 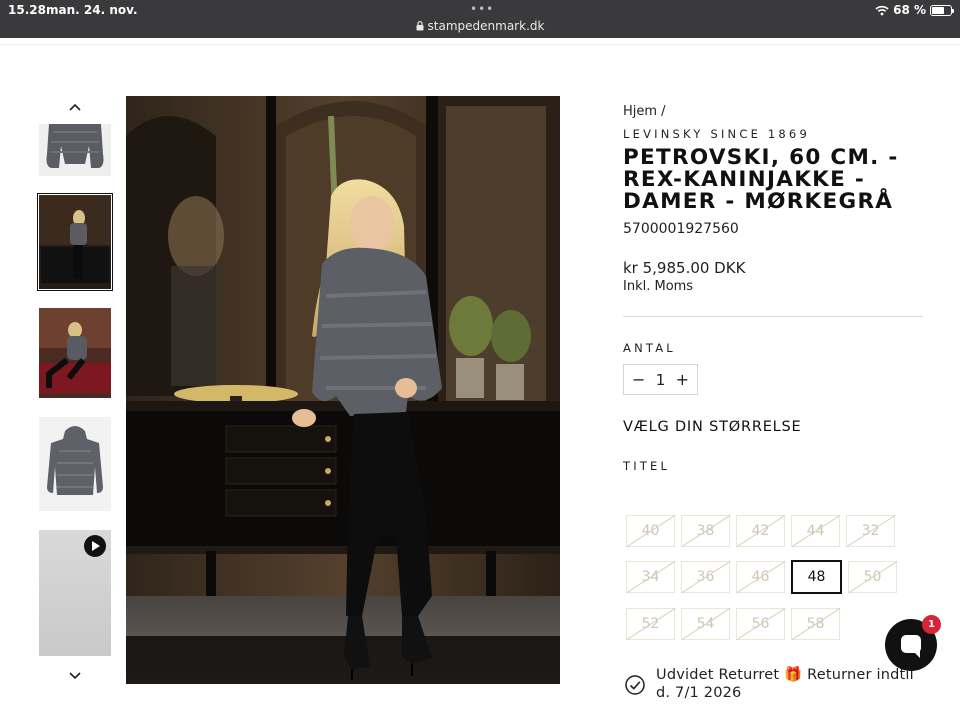 I want to click on size-option-44: 44, so click(x=815, y=531).